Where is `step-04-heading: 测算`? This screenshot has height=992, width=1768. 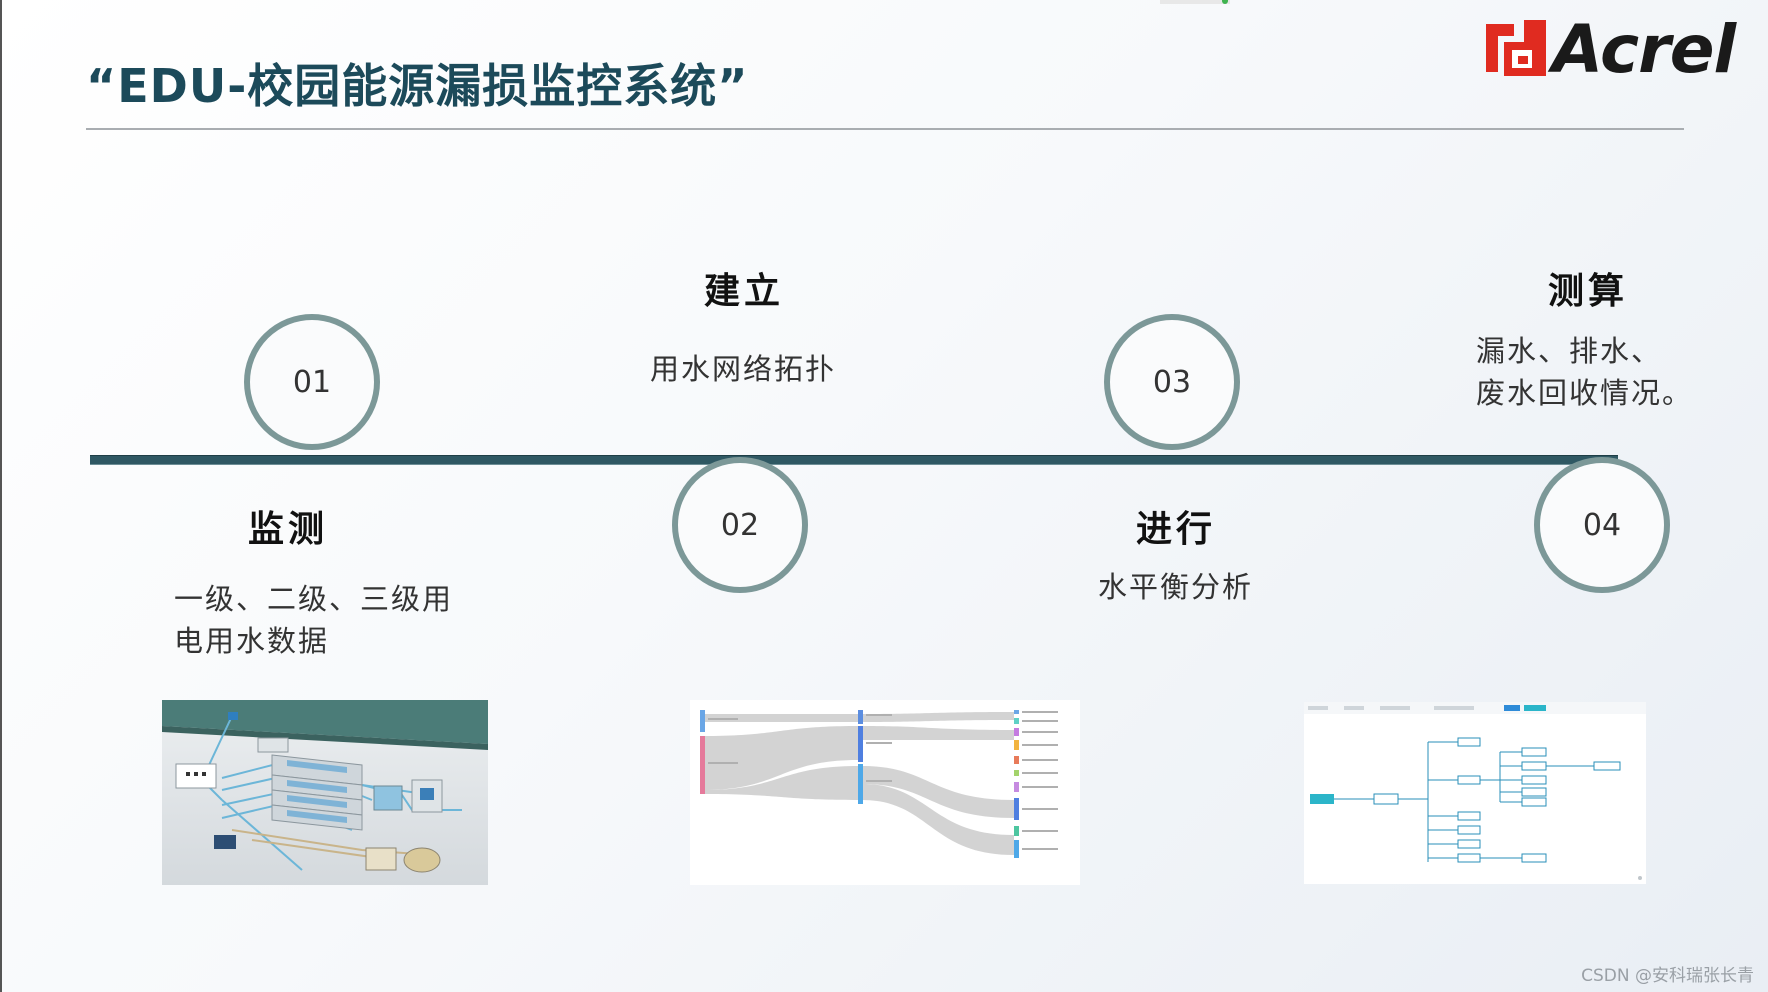
step-04-heading: 测算 is located at coordinates (1588, 291).